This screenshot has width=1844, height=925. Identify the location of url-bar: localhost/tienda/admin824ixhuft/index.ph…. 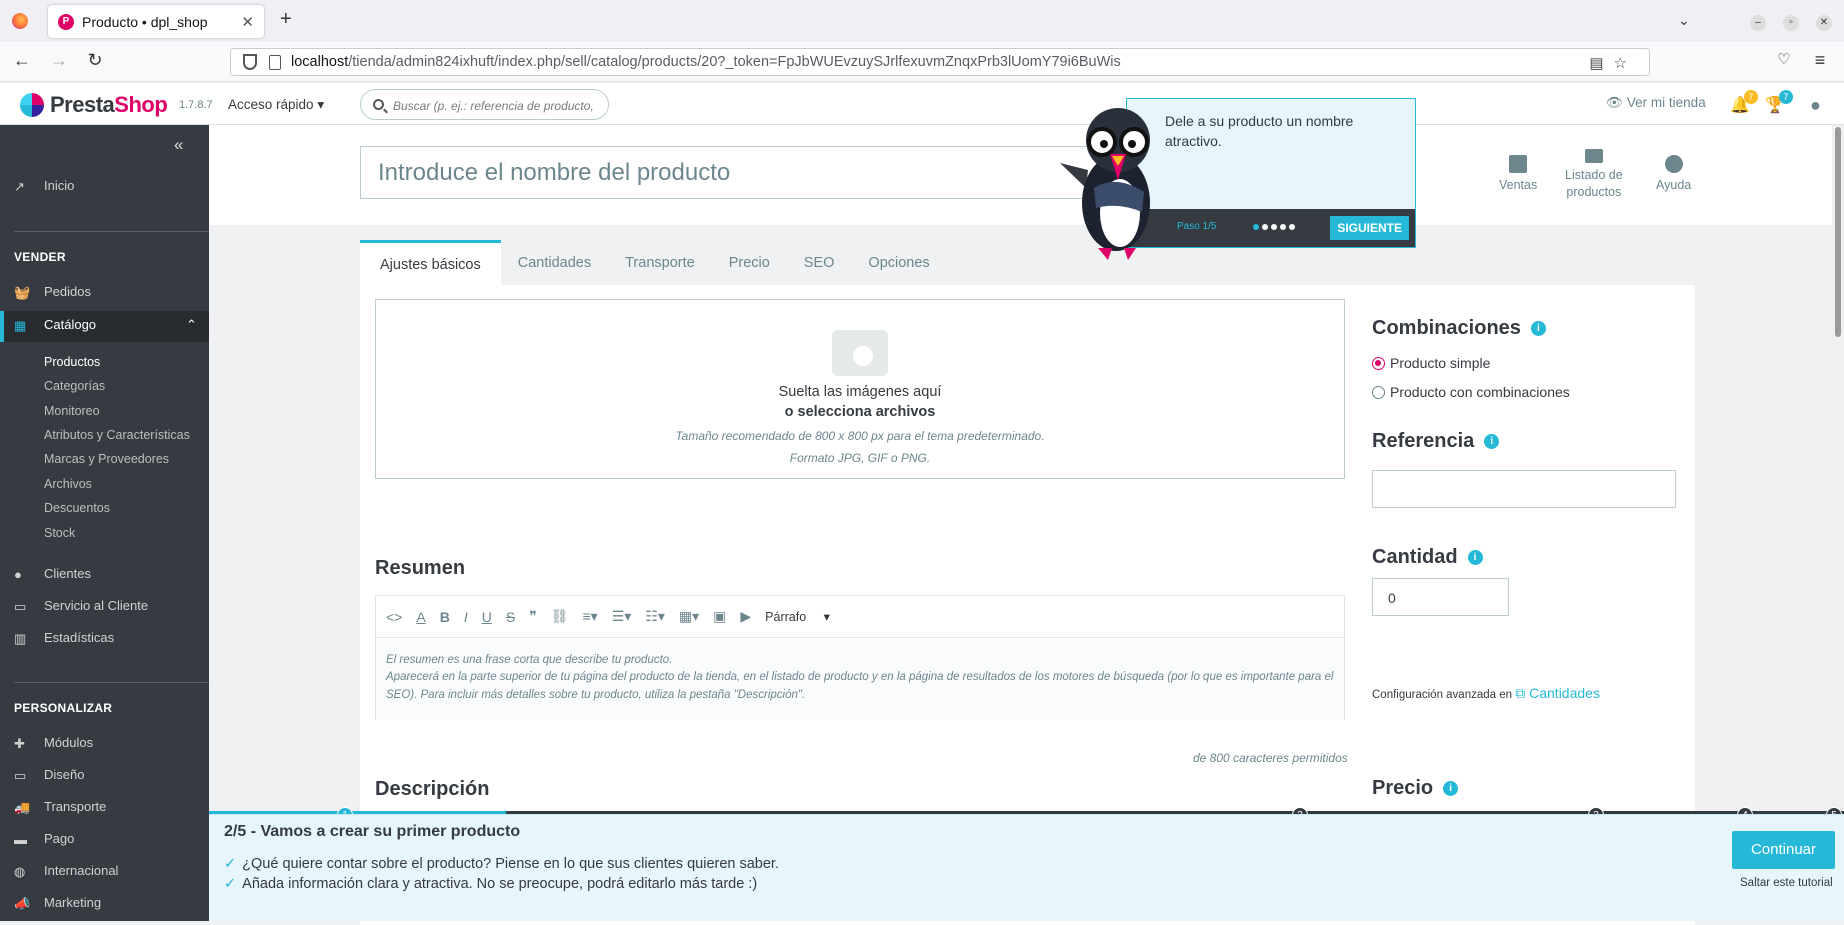
(940, 62).